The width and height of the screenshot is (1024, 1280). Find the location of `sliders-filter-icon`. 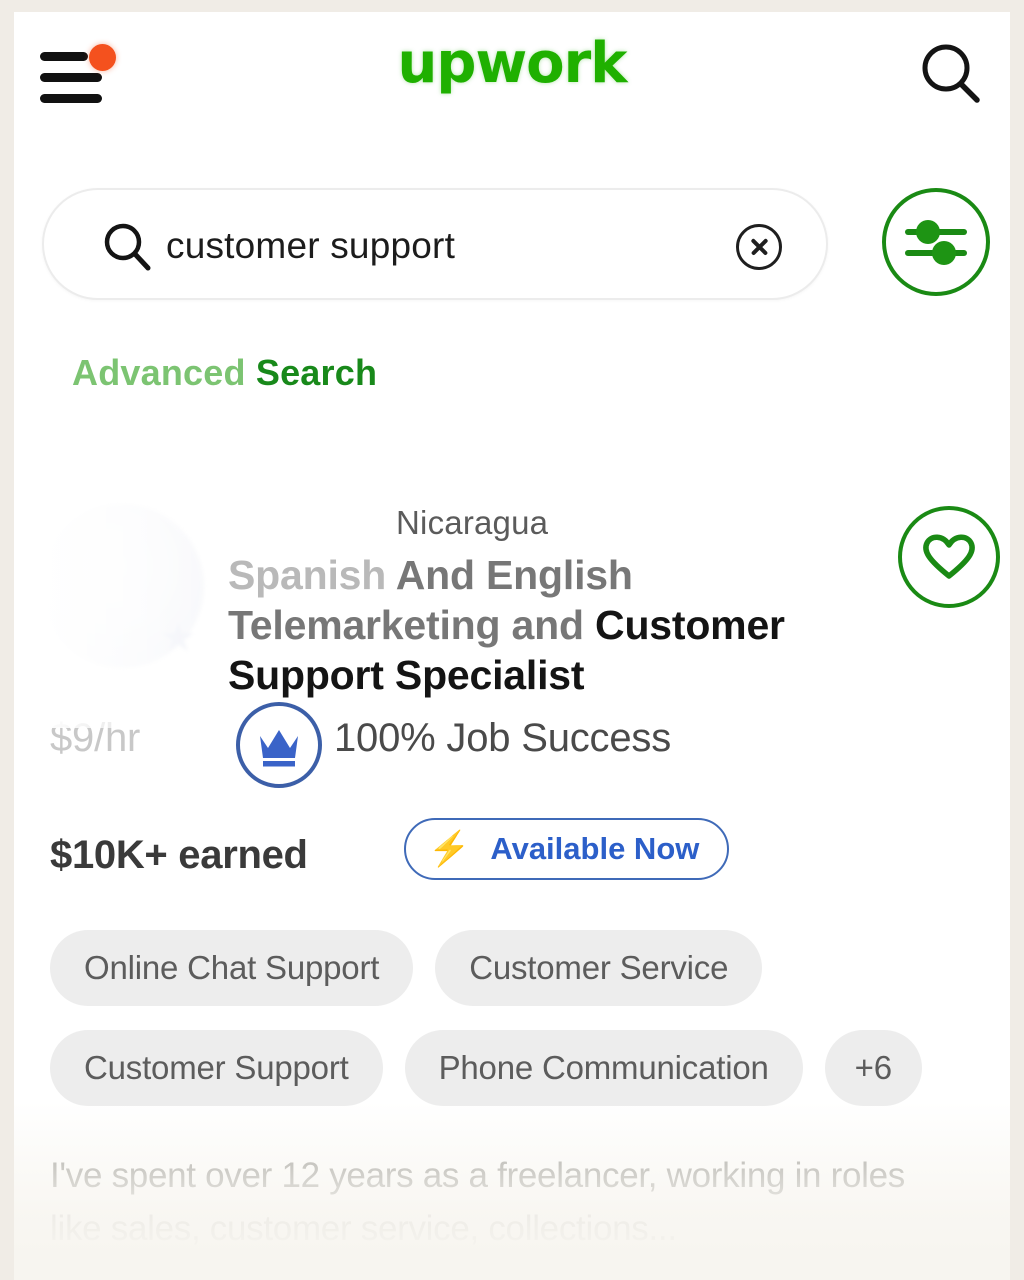

sliders-filter-icon is located at coordinates (936, 242).